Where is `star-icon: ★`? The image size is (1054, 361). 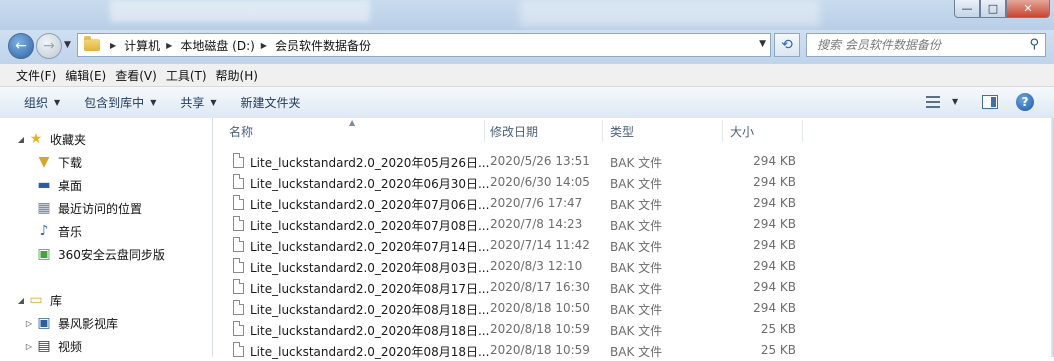 star-icon: ★ is located at coordinates (36, 139).